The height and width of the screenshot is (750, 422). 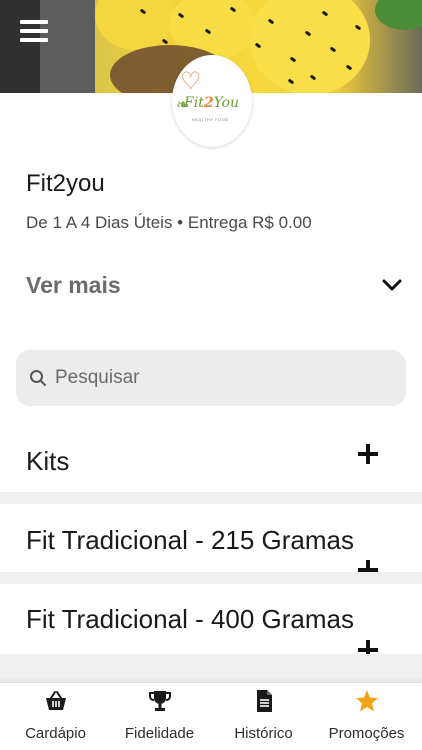 I want to click on document-icon, so click(x=264, y=701).